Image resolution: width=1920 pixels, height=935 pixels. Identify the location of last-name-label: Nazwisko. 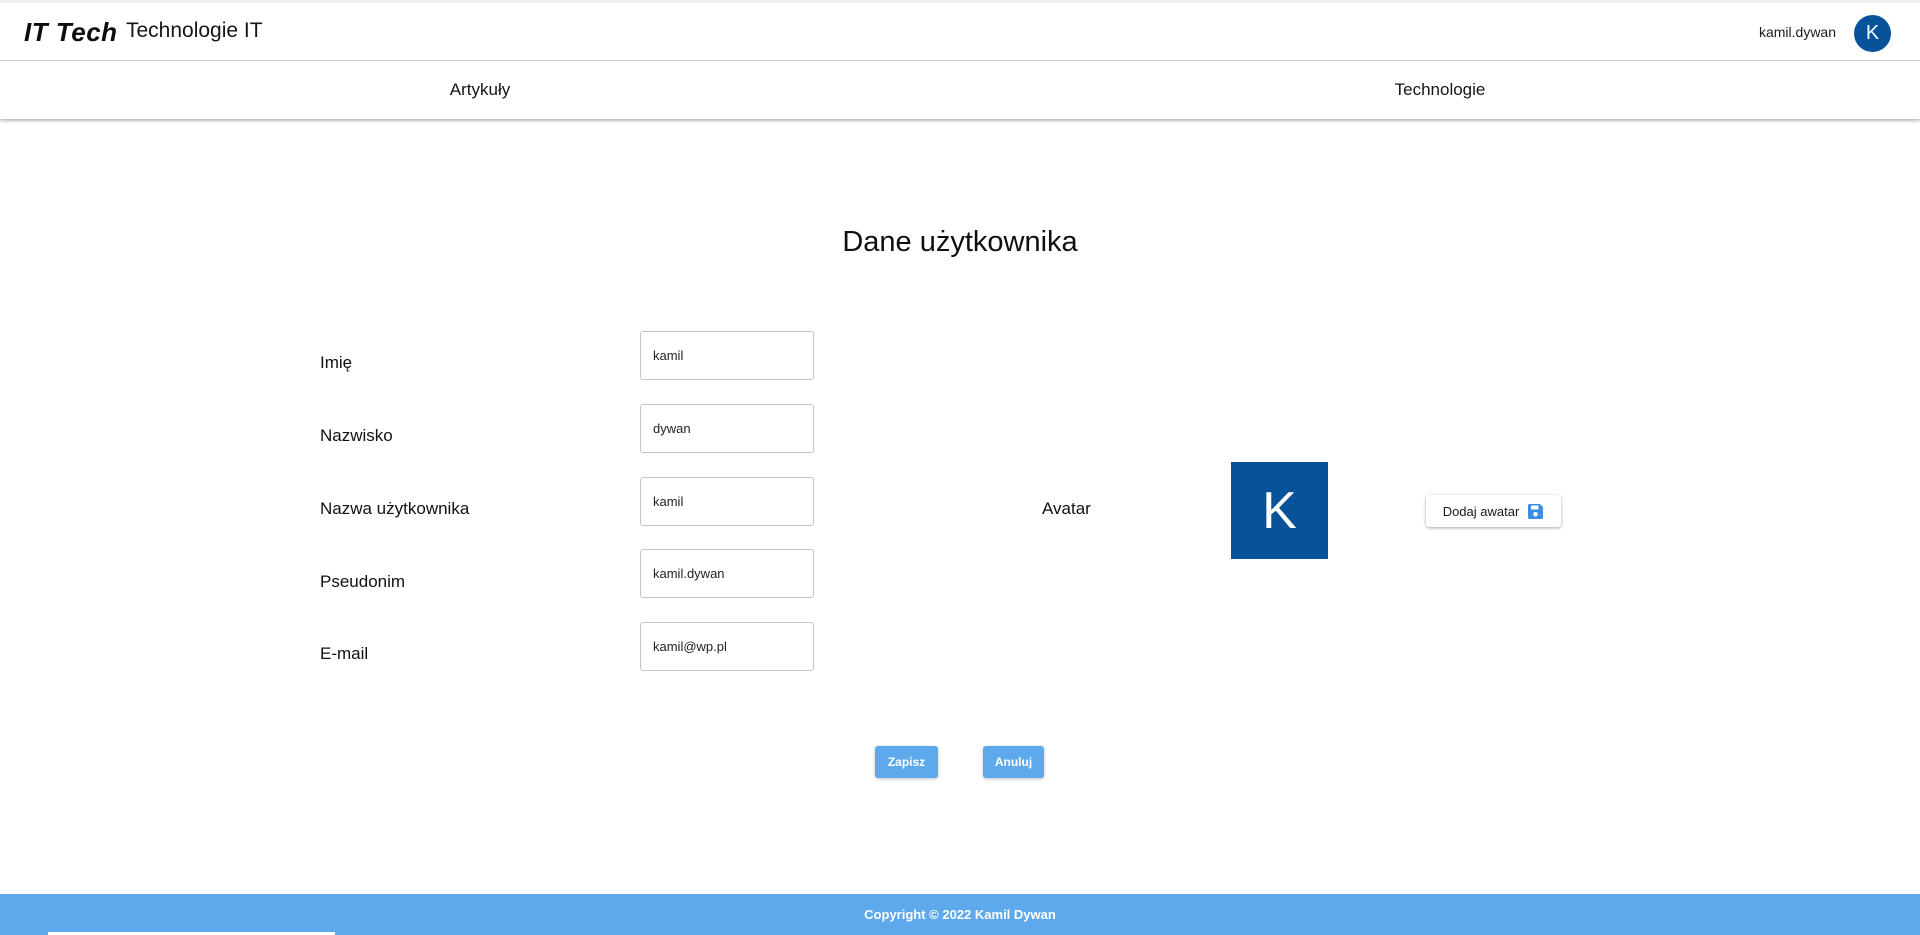
(356, 435).